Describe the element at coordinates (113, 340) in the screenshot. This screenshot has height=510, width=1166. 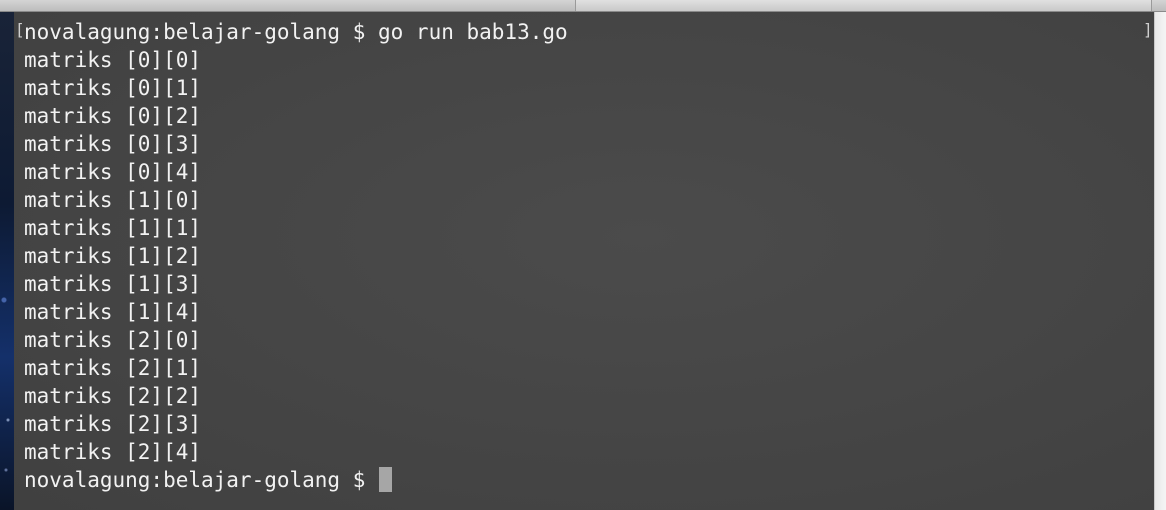
I see `output-line: matriks [2][0]` at that location.